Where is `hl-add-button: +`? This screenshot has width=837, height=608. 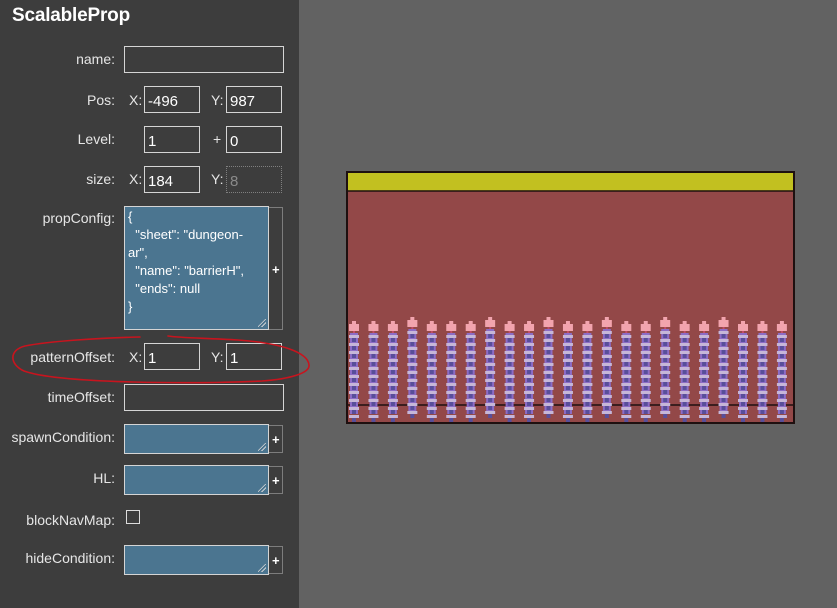
hl-add-button: + is located at coordinates (276, 480).